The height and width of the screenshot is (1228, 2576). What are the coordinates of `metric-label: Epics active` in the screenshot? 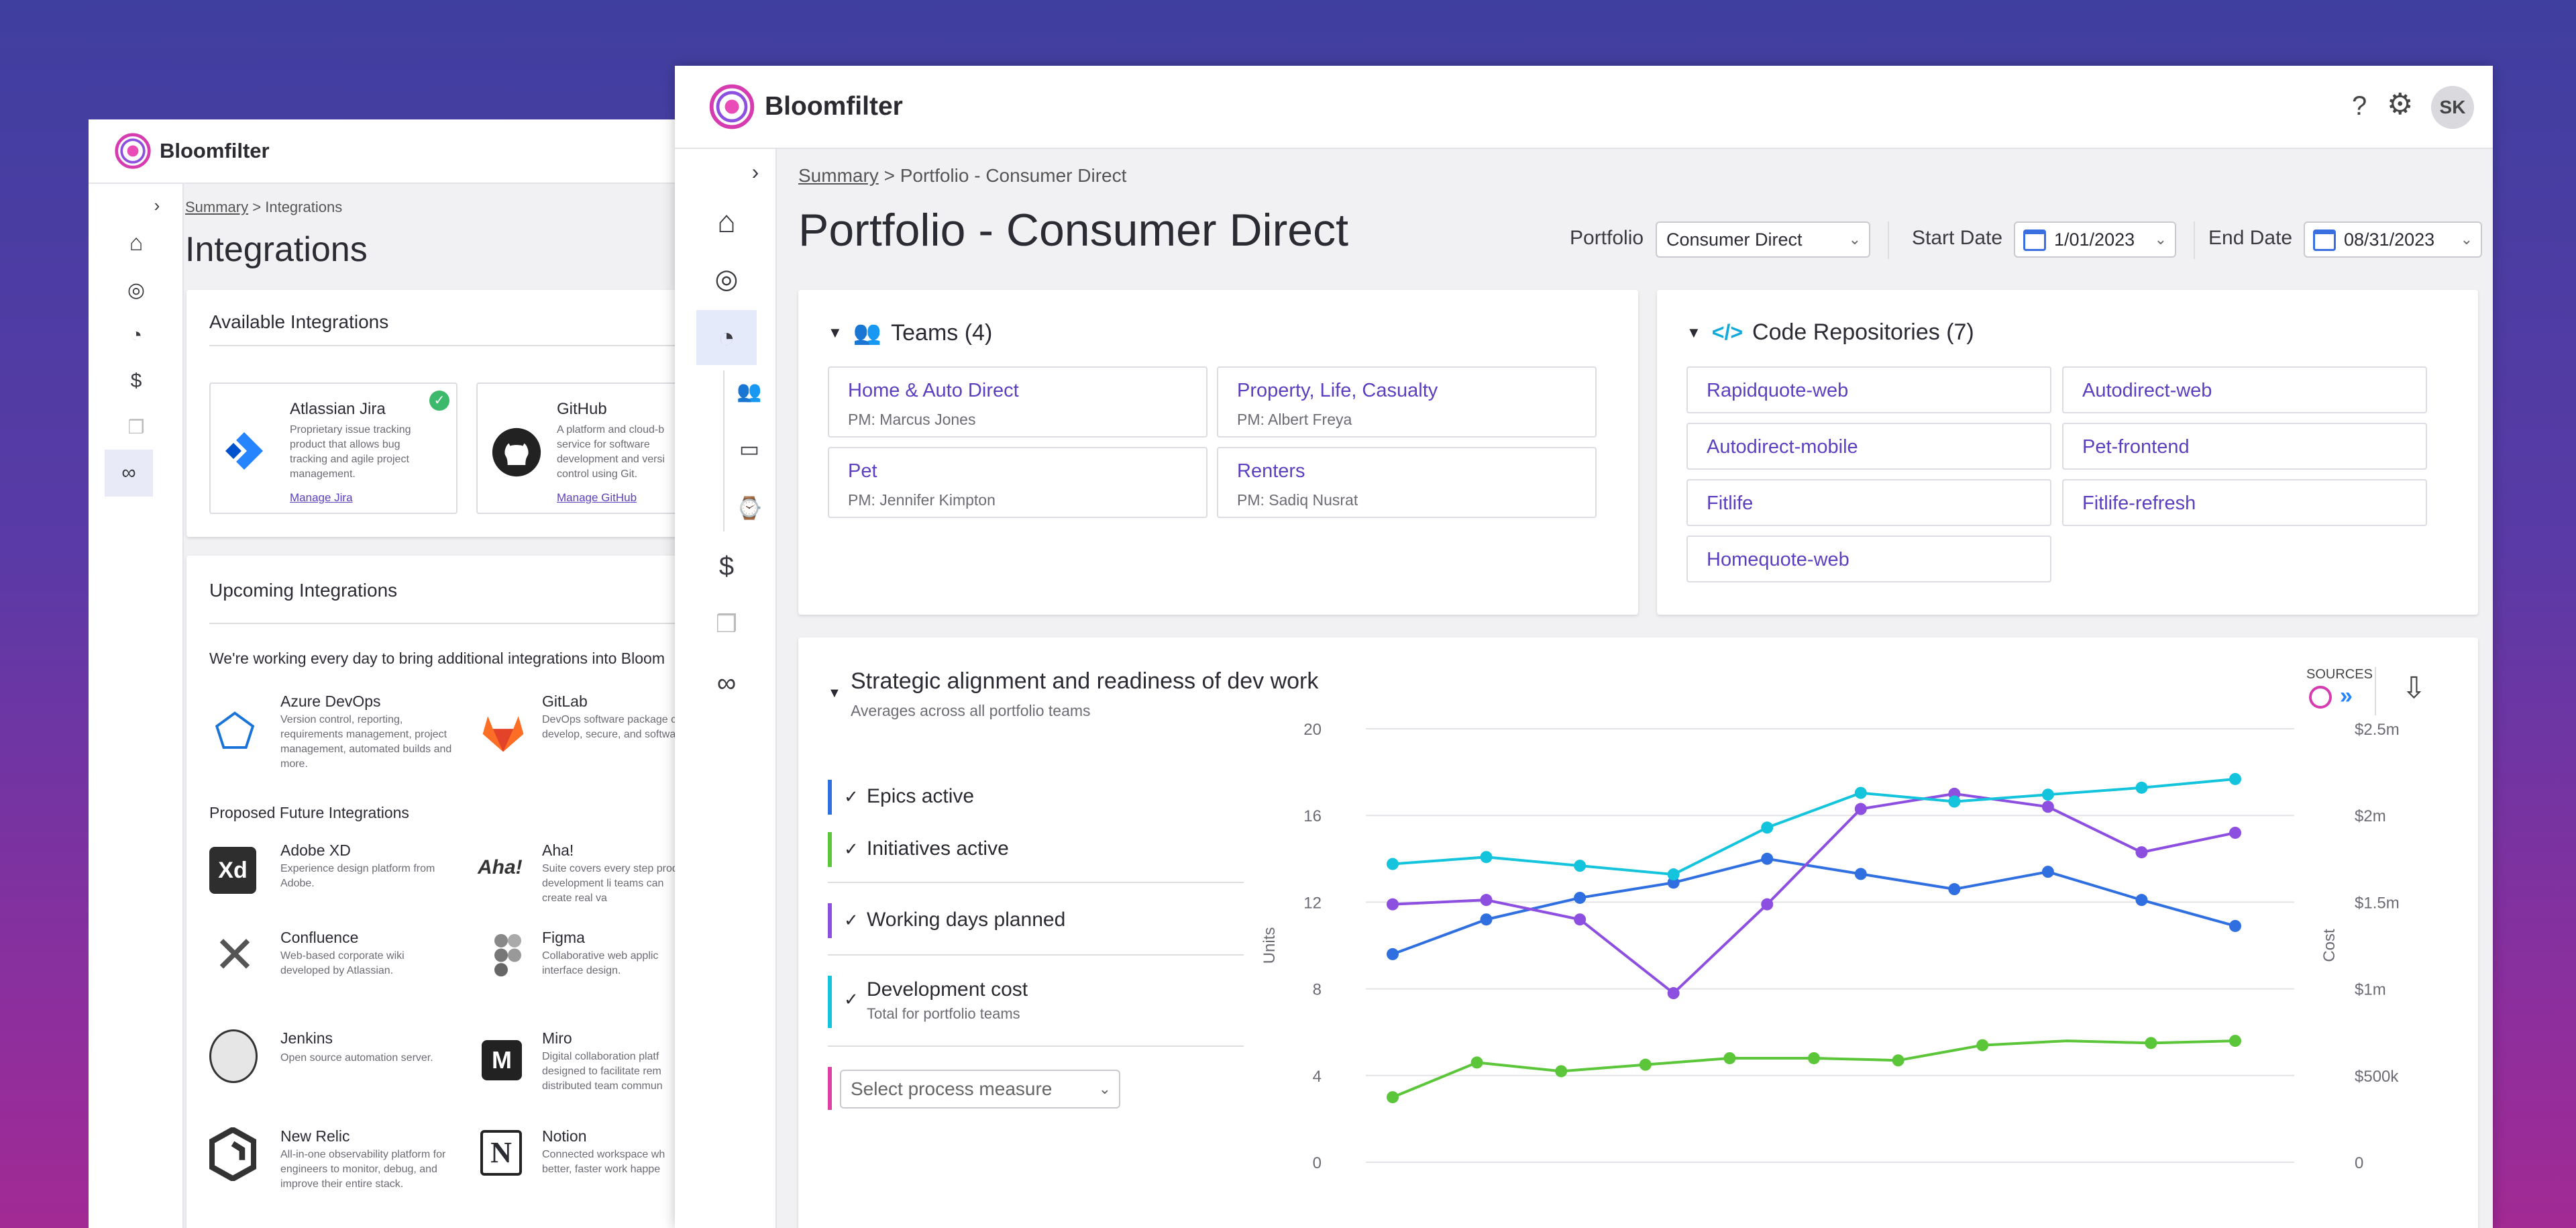 It's located at (921, 796).